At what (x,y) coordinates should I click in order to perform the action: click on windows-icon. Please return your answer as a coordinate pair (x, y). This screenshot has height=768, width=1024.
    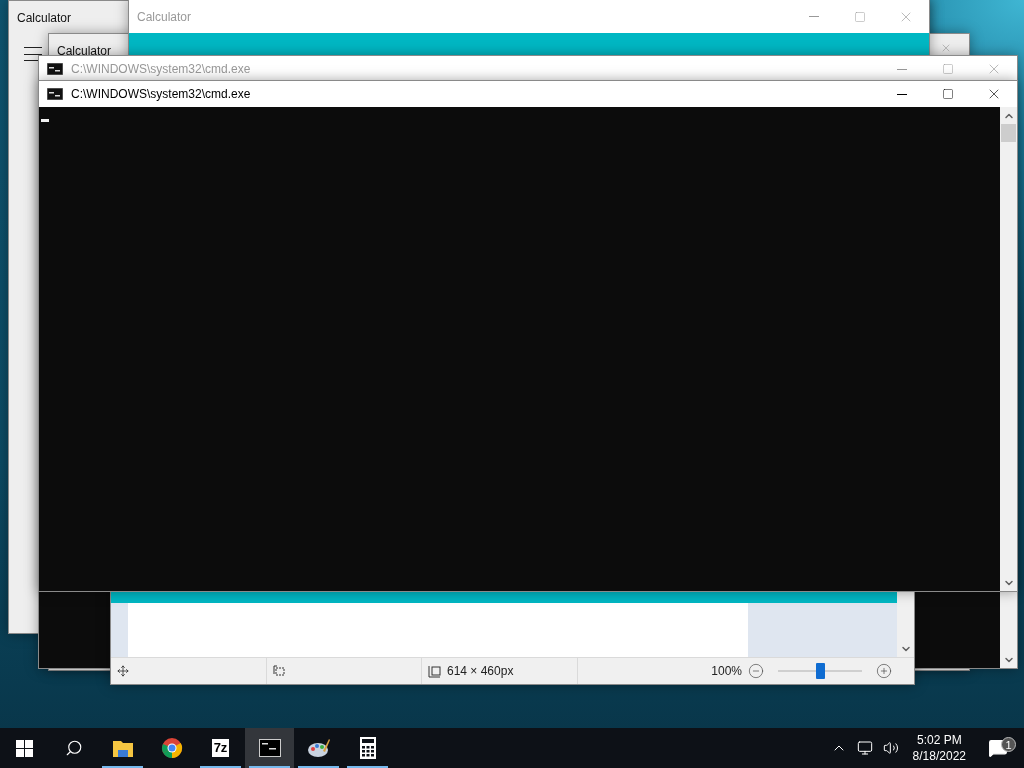
    Looking at the image, I should click on (24, 748).